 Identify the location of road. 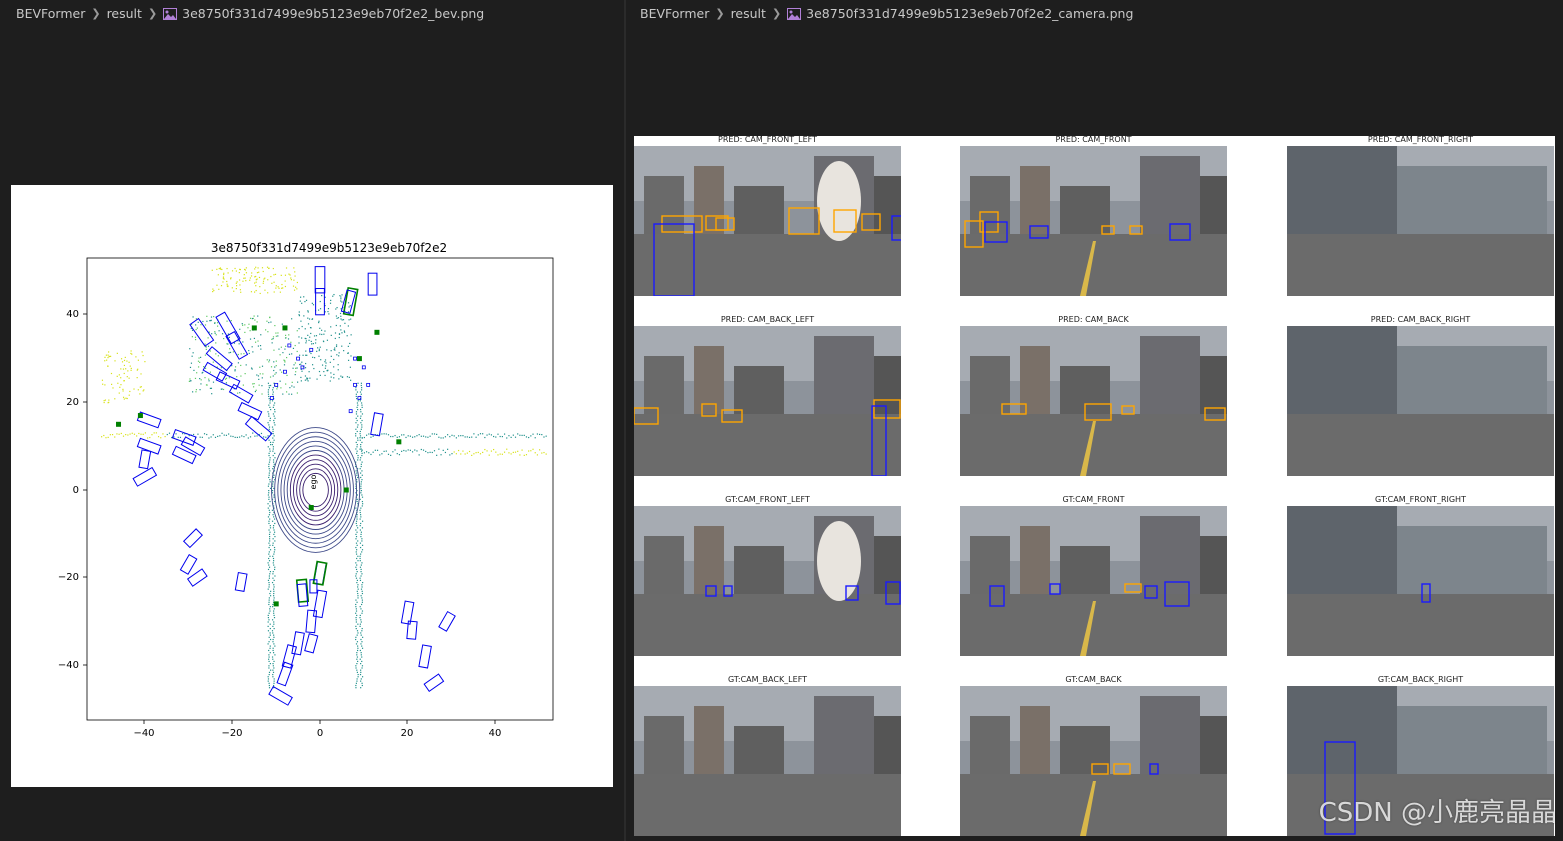
(1420, 625).